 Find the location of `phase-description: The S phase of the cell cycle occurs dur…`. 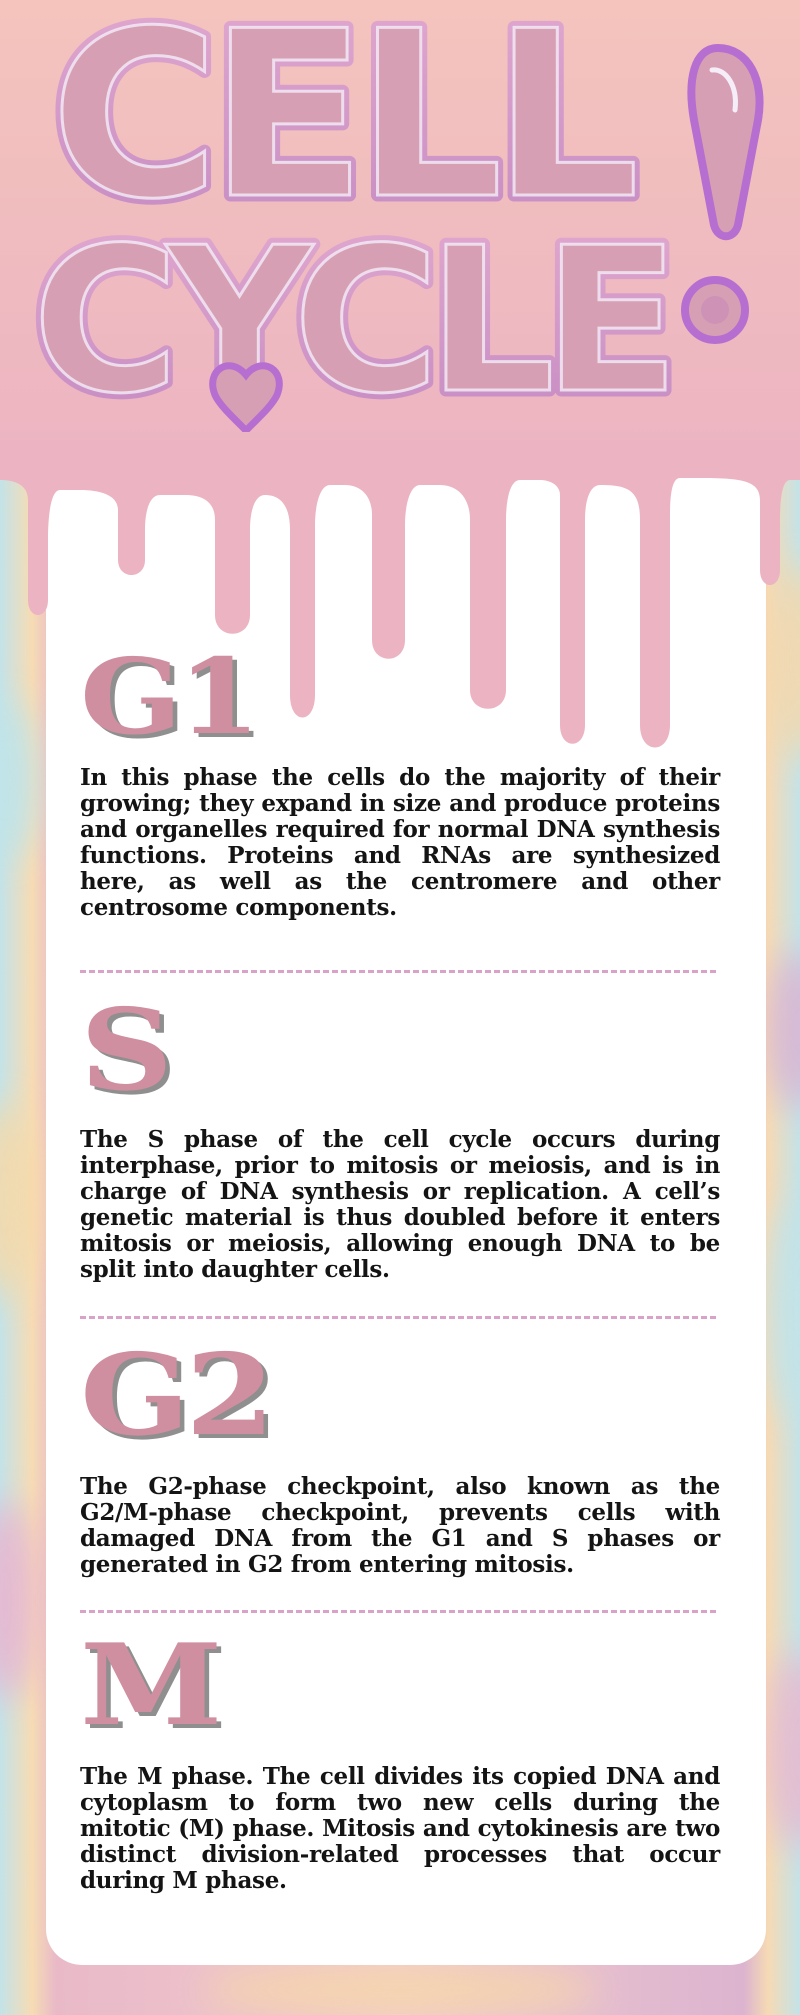

phase-description: The S phase of the cell cycle occurs dur… is located at coordinates (400, 1204).